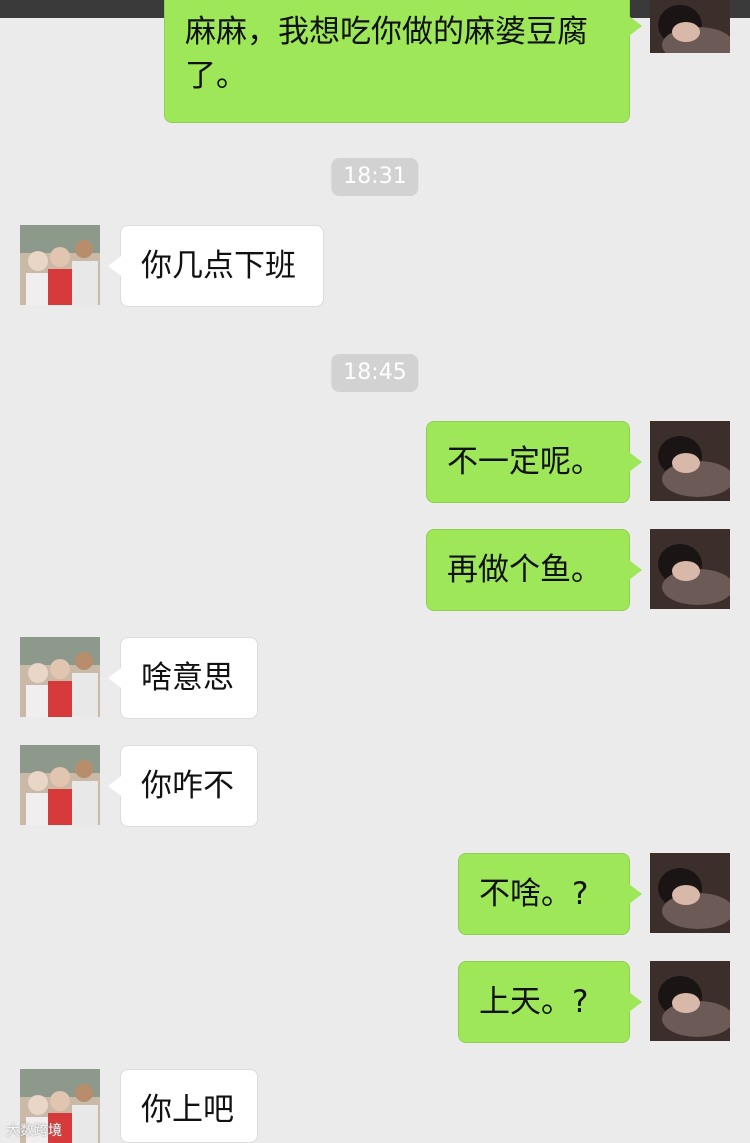 The image size is (750, 1143). I want to click on watermark-text: 大数跨境, so click(34, 1131).